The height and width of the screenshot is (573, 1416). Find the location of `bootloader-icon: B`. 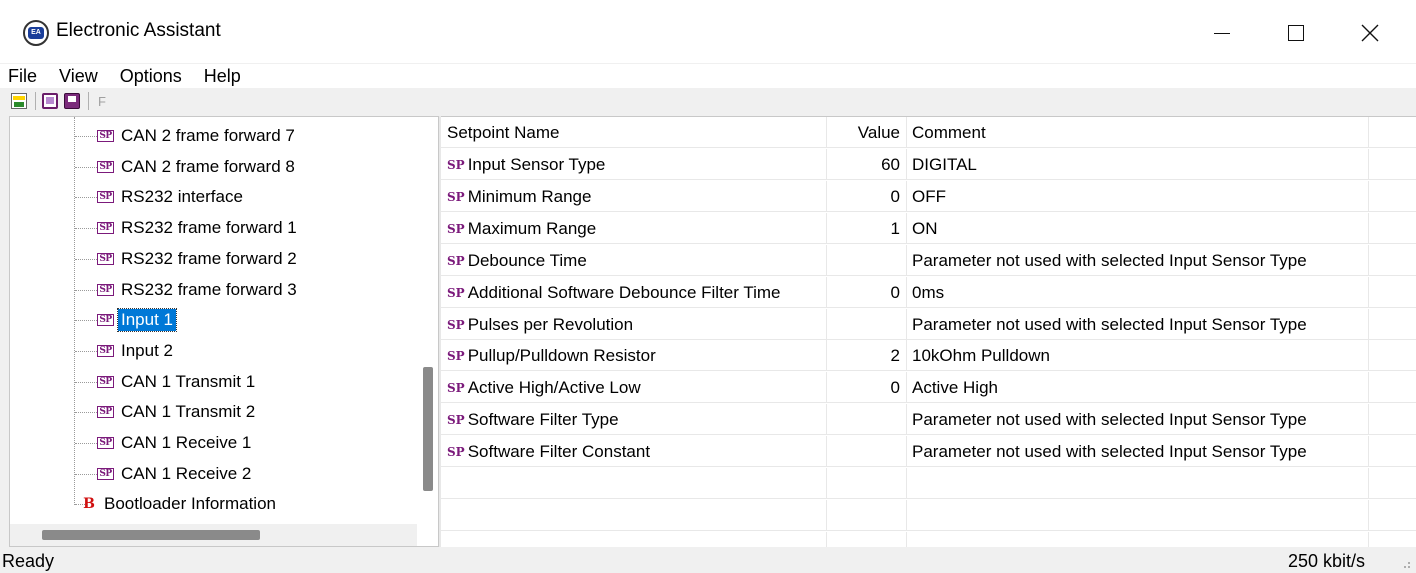

bootloader-icon: B is located at coordinates (89, 504).